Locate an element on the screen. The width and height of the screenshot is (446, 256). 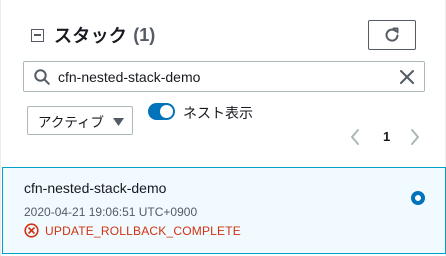
stack-count: (1) is located at coordinates (144, 34).